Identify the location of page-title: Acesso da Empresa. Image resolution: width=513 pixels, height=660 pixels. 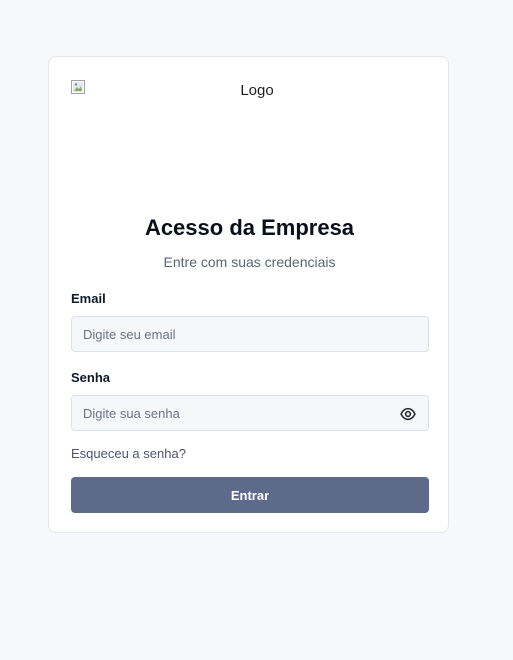
(249, 227).